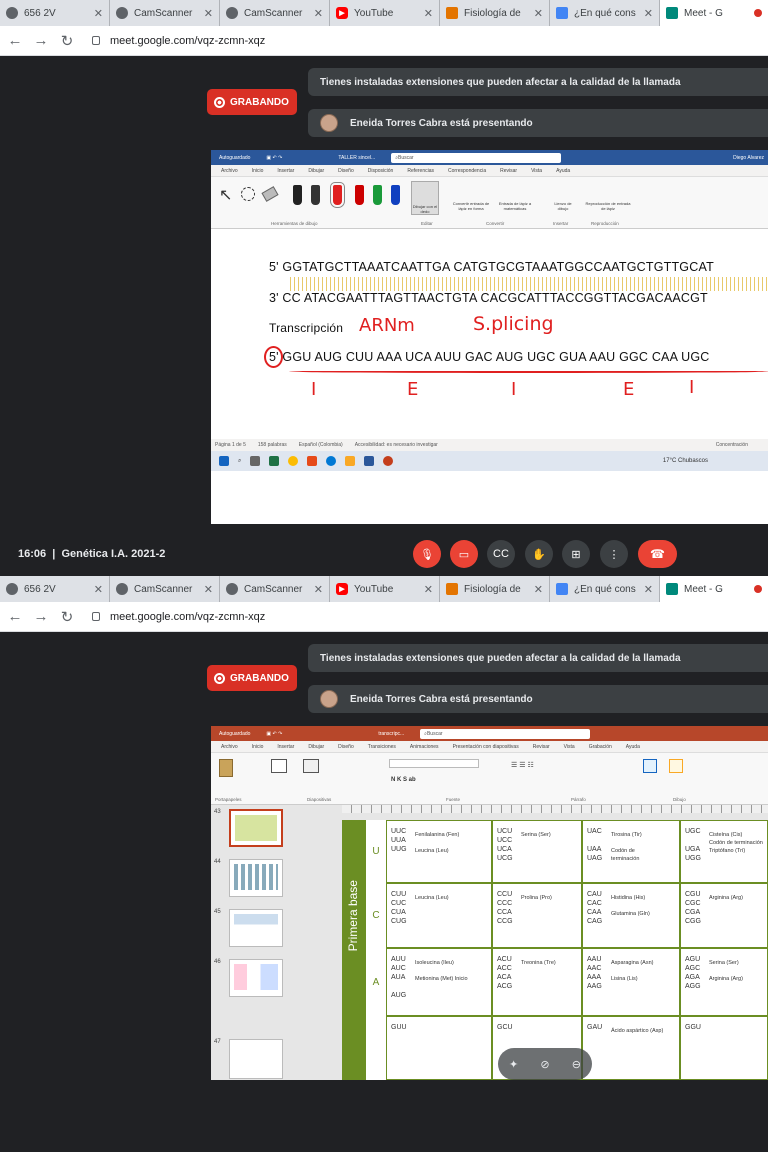  Describe the element at coordinates (515, 206) in the screenshot. I see `ink-to-math-button: Entrada de lápiz a matemáticas` at that location.